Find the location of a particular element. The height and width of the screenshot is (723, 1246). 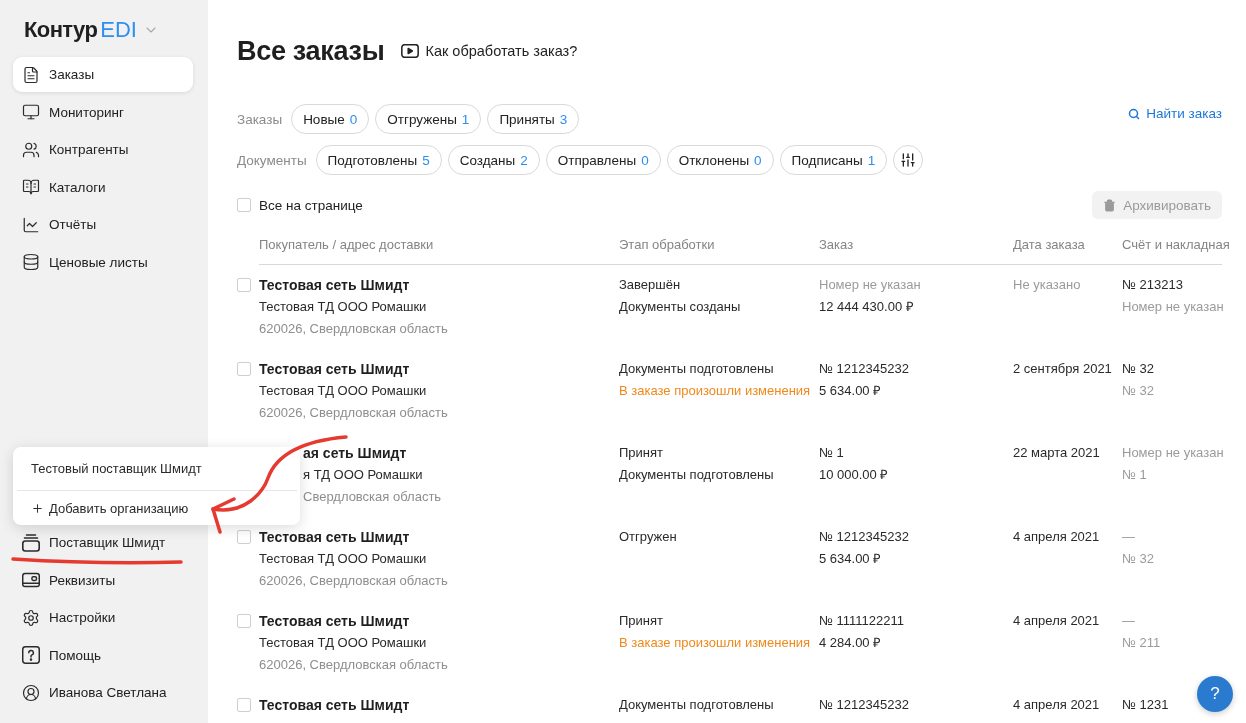

nav-item: Поставщик Шмидт is located at coordinates (103, 542).